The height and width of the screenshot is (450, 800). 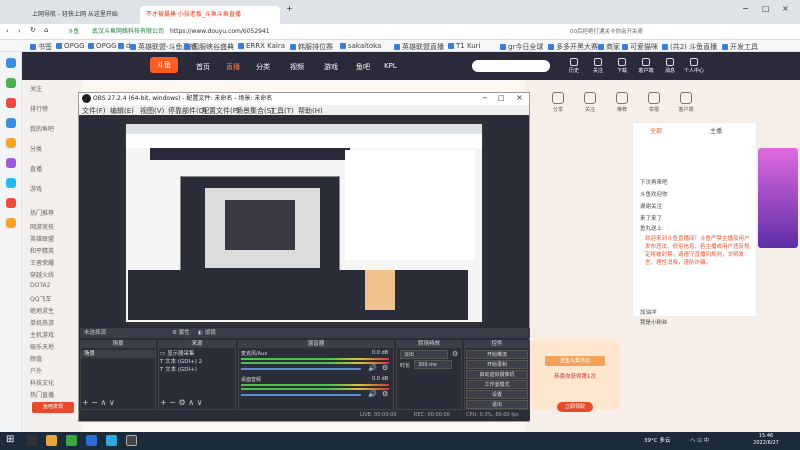 What do you see at coordinates (42, 238) in the screenshot?
I see `leftnav-item: 英雄联盟` at bounding box center [42, 238].